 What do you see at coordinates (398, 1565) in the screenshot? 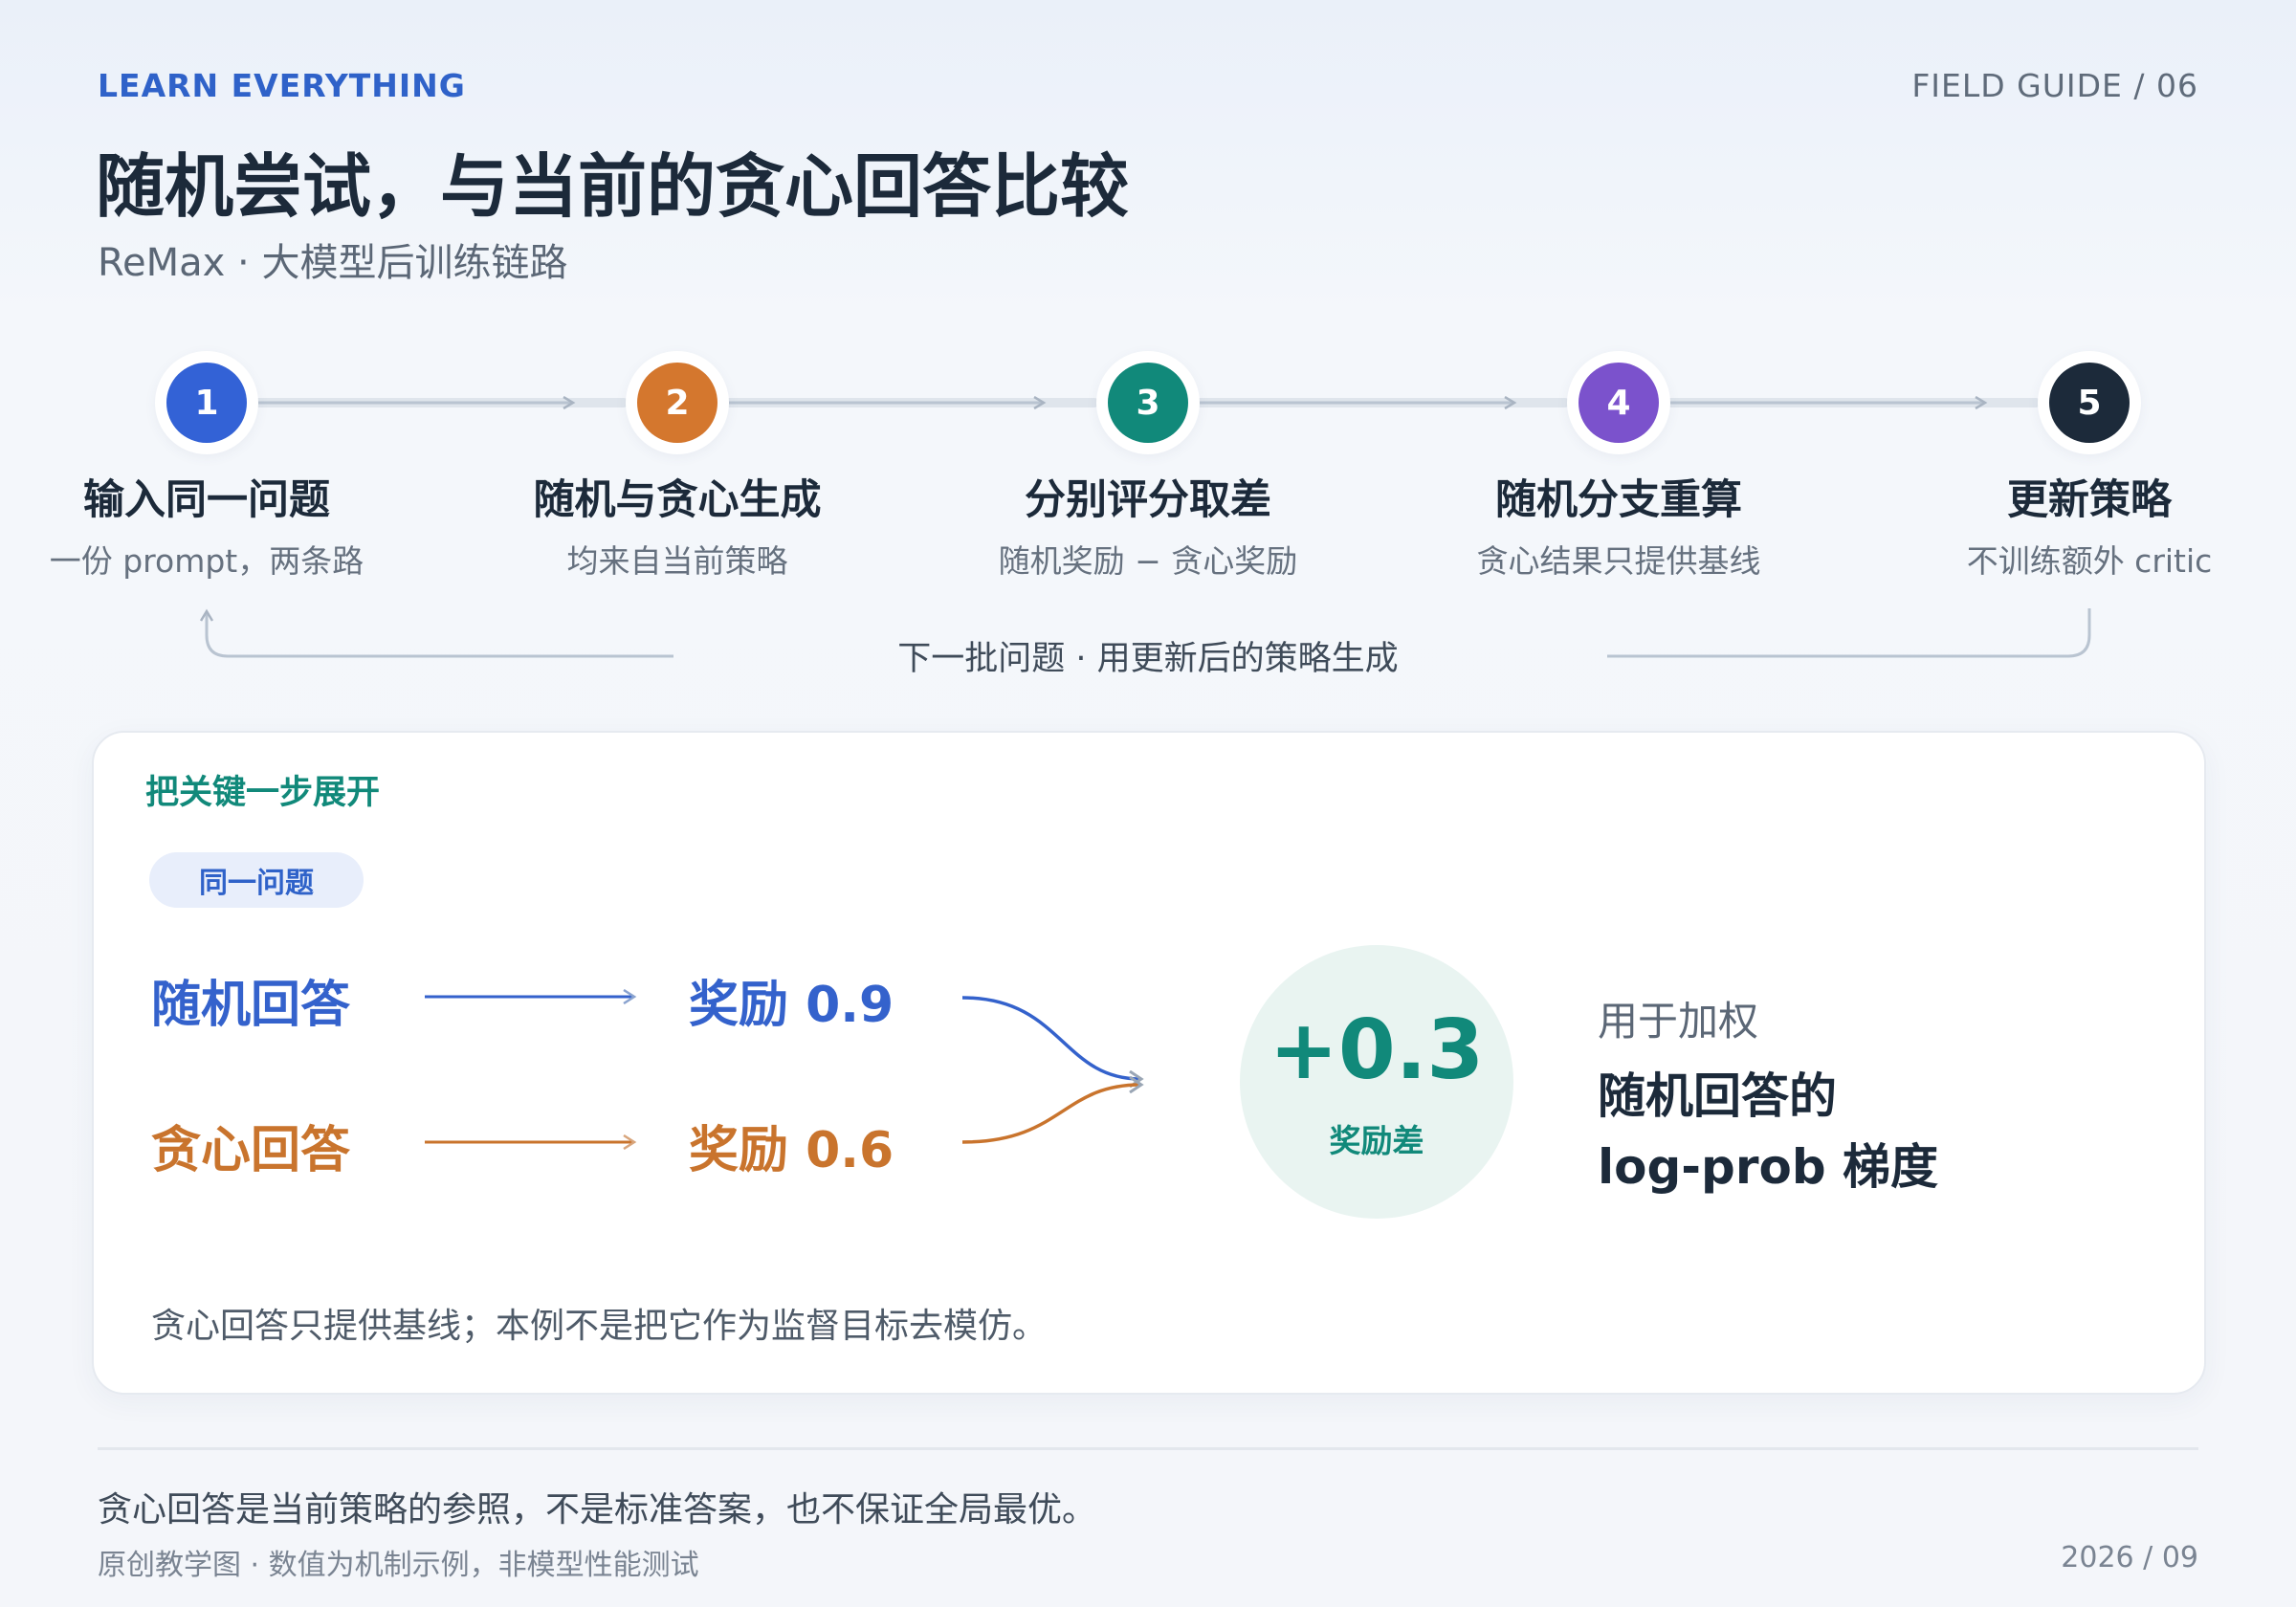
I see `footer-sub-text: 原创教学图 · 数值为机制示例，非模型性能测试` at bounding box center [398, 1565].